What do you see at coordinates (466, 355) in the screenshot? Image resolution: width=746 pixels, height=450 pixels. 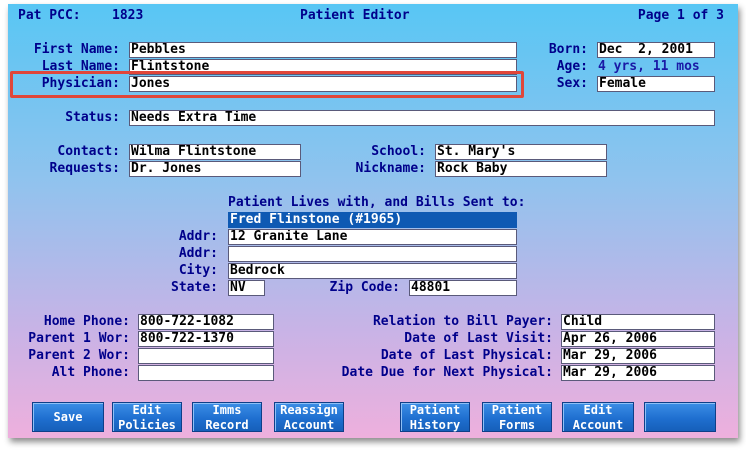 I see `last-physical-label: Date of Last Physical:` at bounding box center [466, 355].